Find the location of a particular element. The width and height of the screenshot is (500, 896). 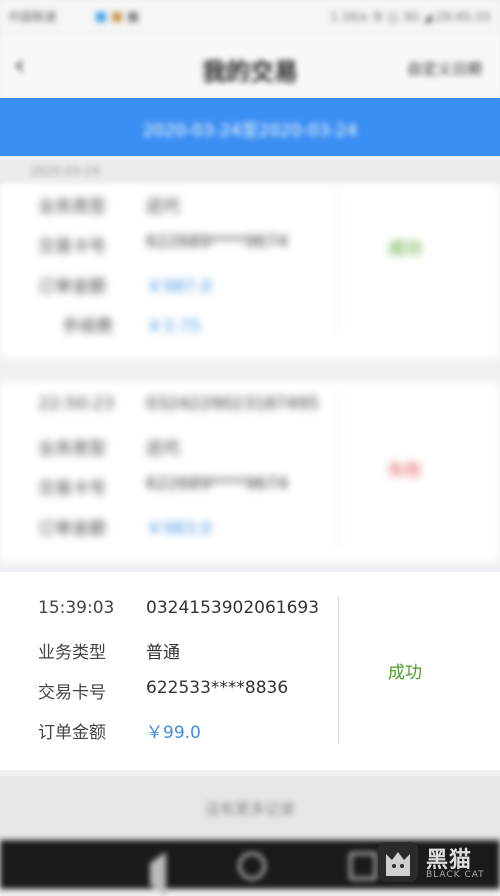

section-date-header: 2020-03-24 is located at coordinates (250, 172).